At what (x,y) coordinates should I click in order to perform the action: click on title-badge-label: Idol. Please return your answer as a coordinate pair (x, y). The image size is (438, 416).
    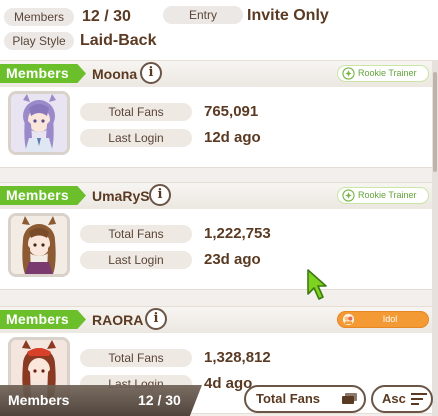
    Looking at the image, I should click on (390, 319).